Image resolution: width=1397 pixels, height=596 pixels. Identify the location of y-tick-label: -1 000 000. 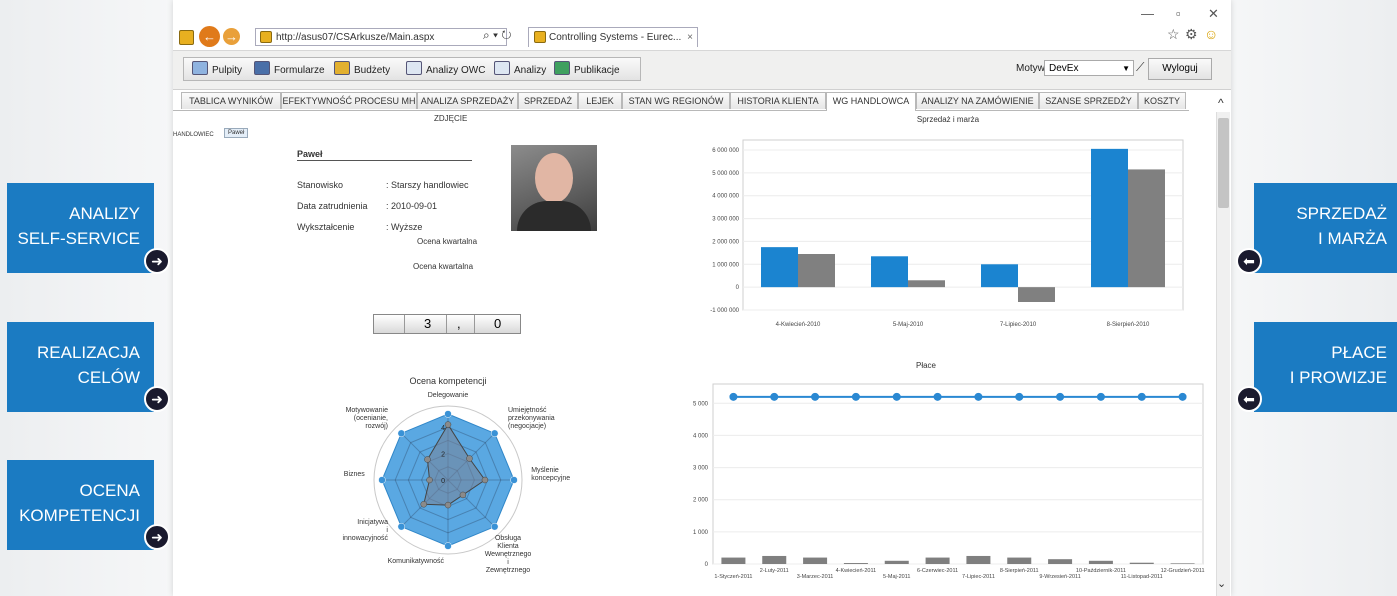
(724, 311).